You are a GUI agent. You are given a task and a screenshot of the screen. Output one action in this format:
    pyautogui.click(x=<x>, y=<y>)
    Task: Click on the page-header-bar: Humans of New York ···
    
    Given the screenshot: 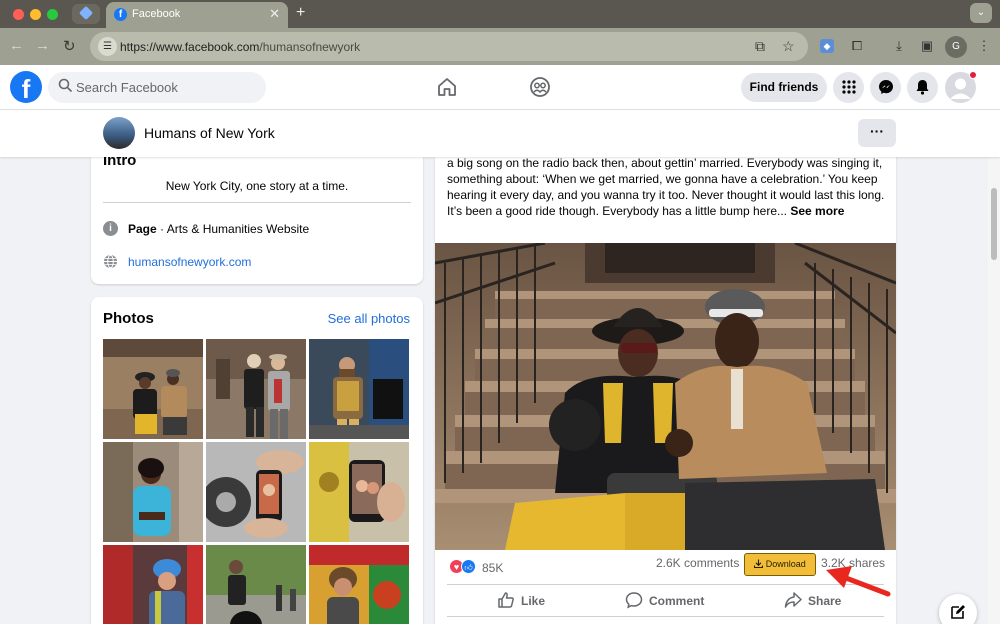 What is the action you would take?
    pyautogui.click(x=500, y=133)
    